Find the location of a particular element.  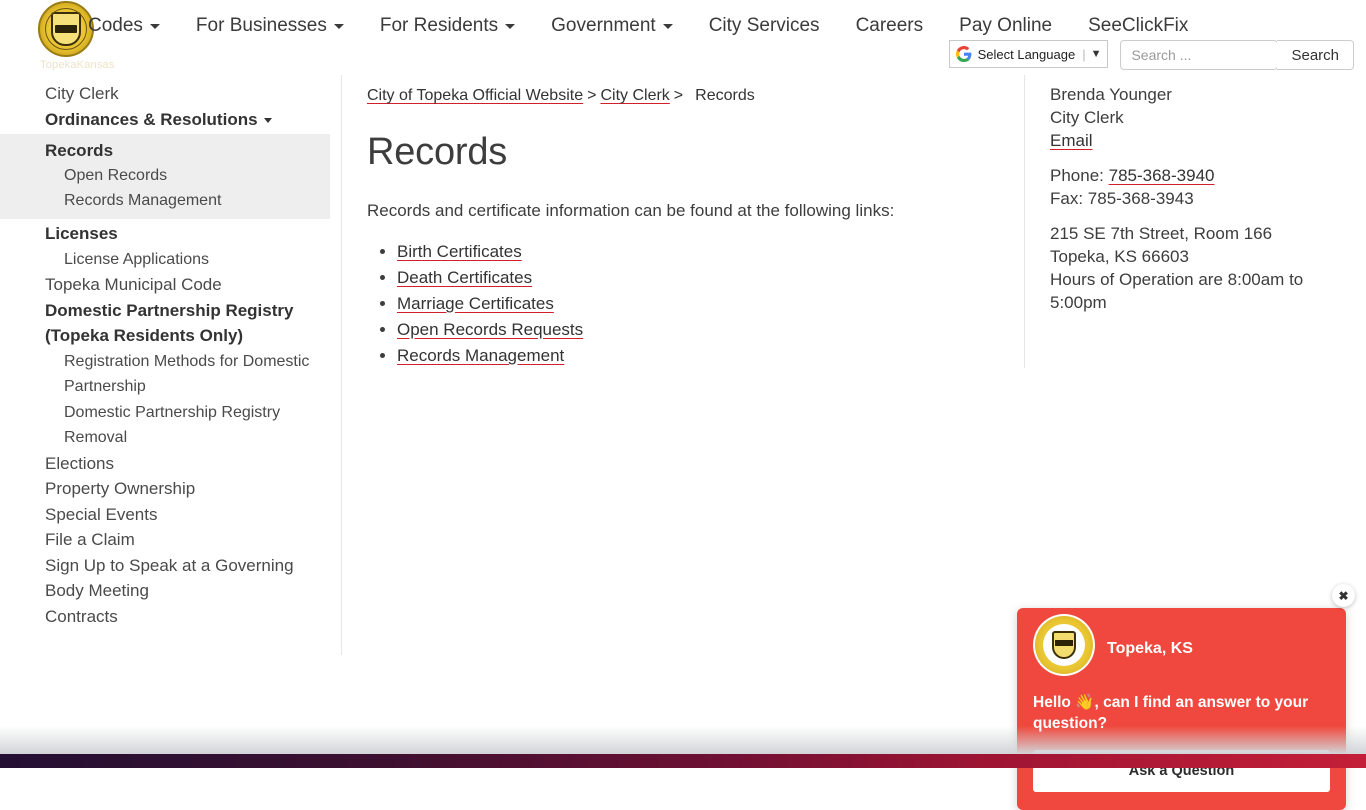

list-item: Open Records Requests is located at coordinates (702, 330).